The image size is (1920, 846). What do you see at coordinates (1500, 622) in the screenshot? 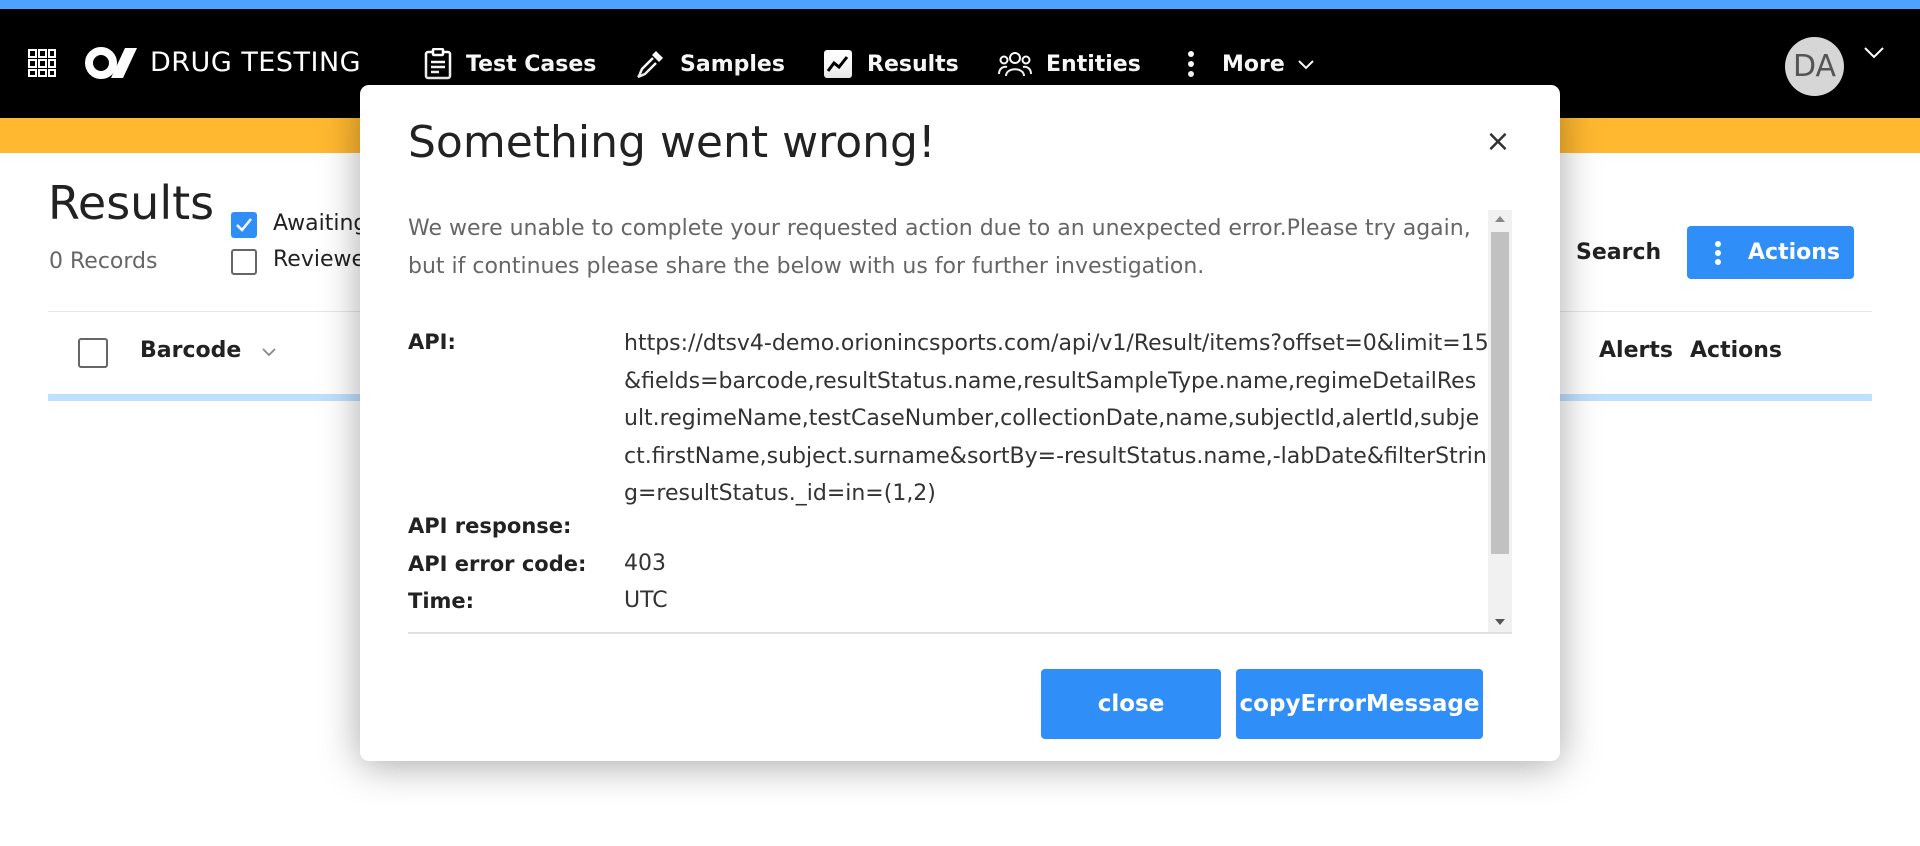
I see `scroll-down-arrow-icon` at bounding box center [1500, 622].